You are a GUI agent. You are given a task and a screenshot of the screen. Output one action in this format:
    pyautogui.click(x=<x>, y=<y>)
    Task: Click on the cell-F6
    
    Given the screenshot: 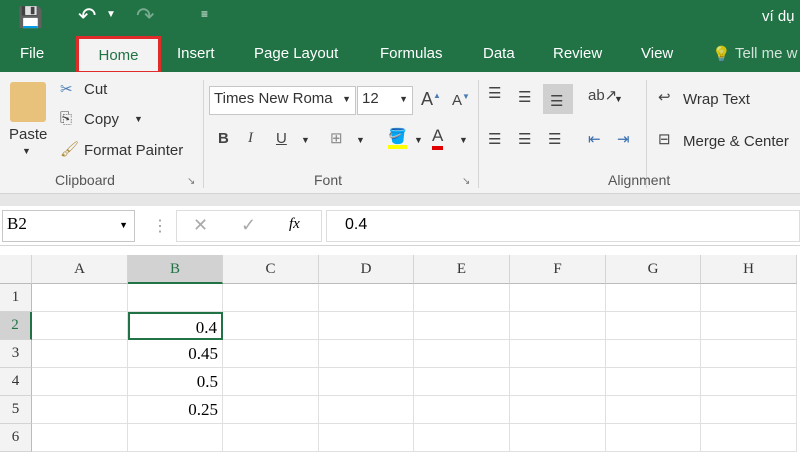 What is the action you would take?
    pyautogui.click(x=558, y=438)
    